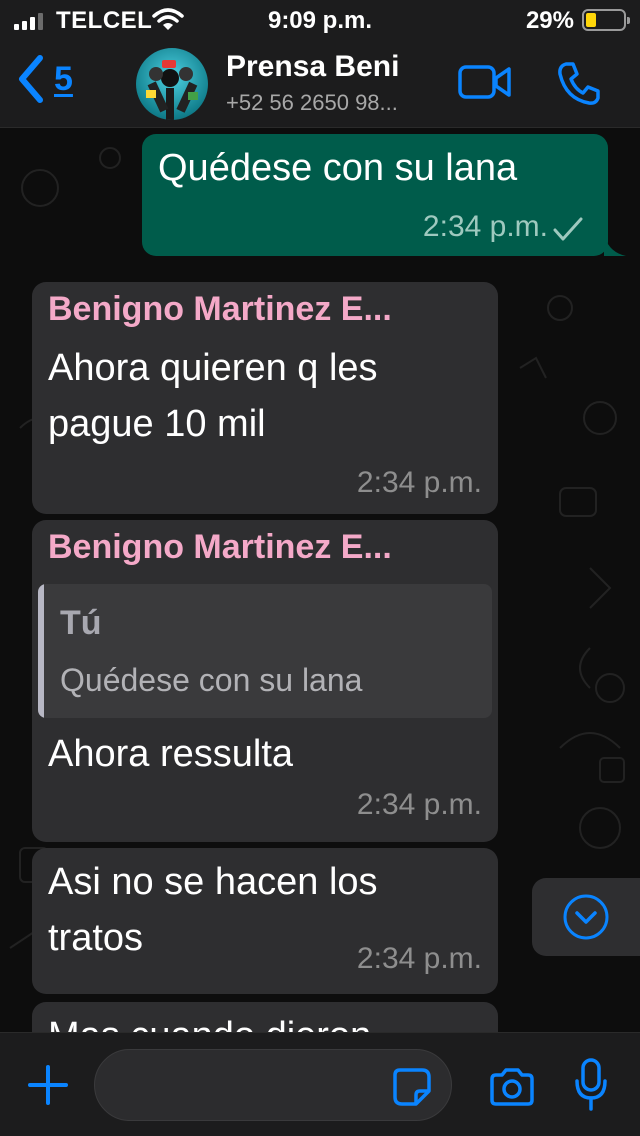  I want to click on message-text: Mas cuando dieron, so click(209, 1020).